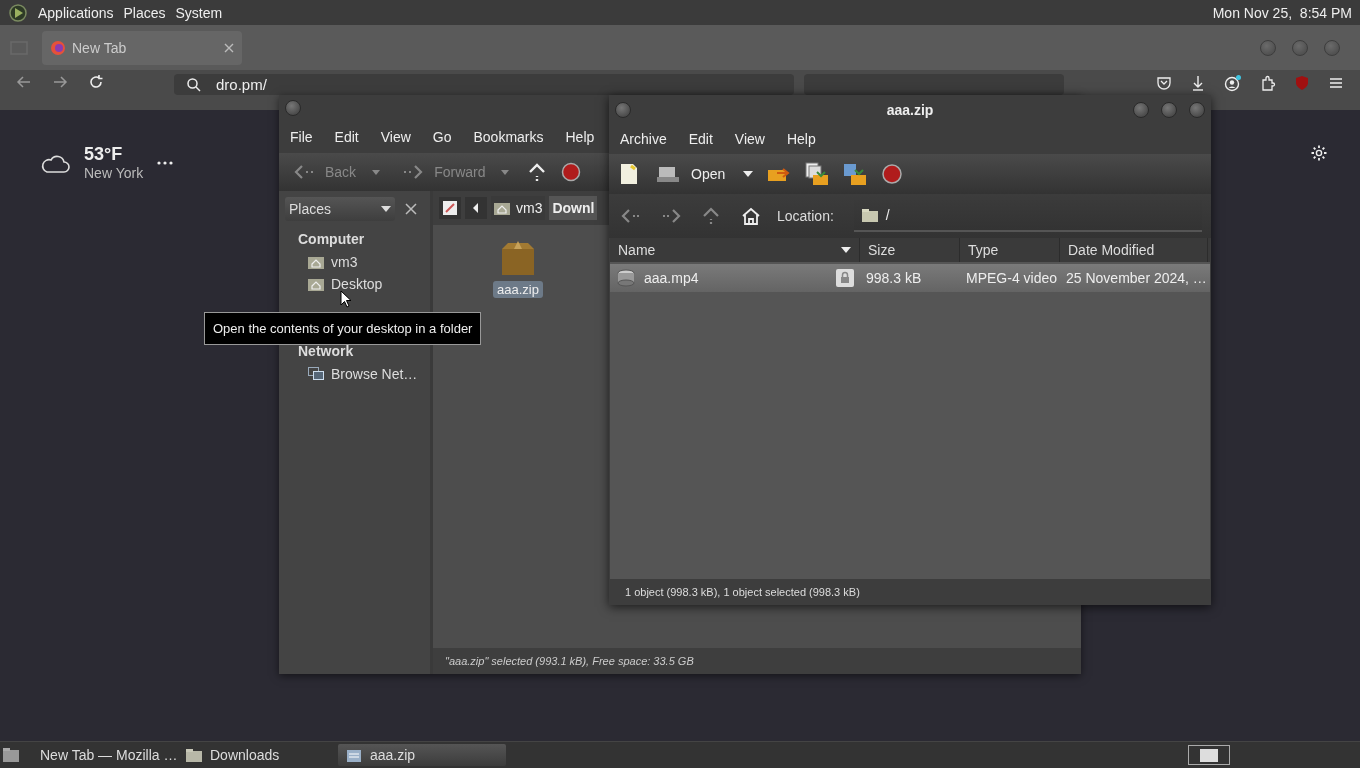 Image resolution: width=1360 pixels, height=768 pixels. I want to click on open-button: Open, so click(691, 174).